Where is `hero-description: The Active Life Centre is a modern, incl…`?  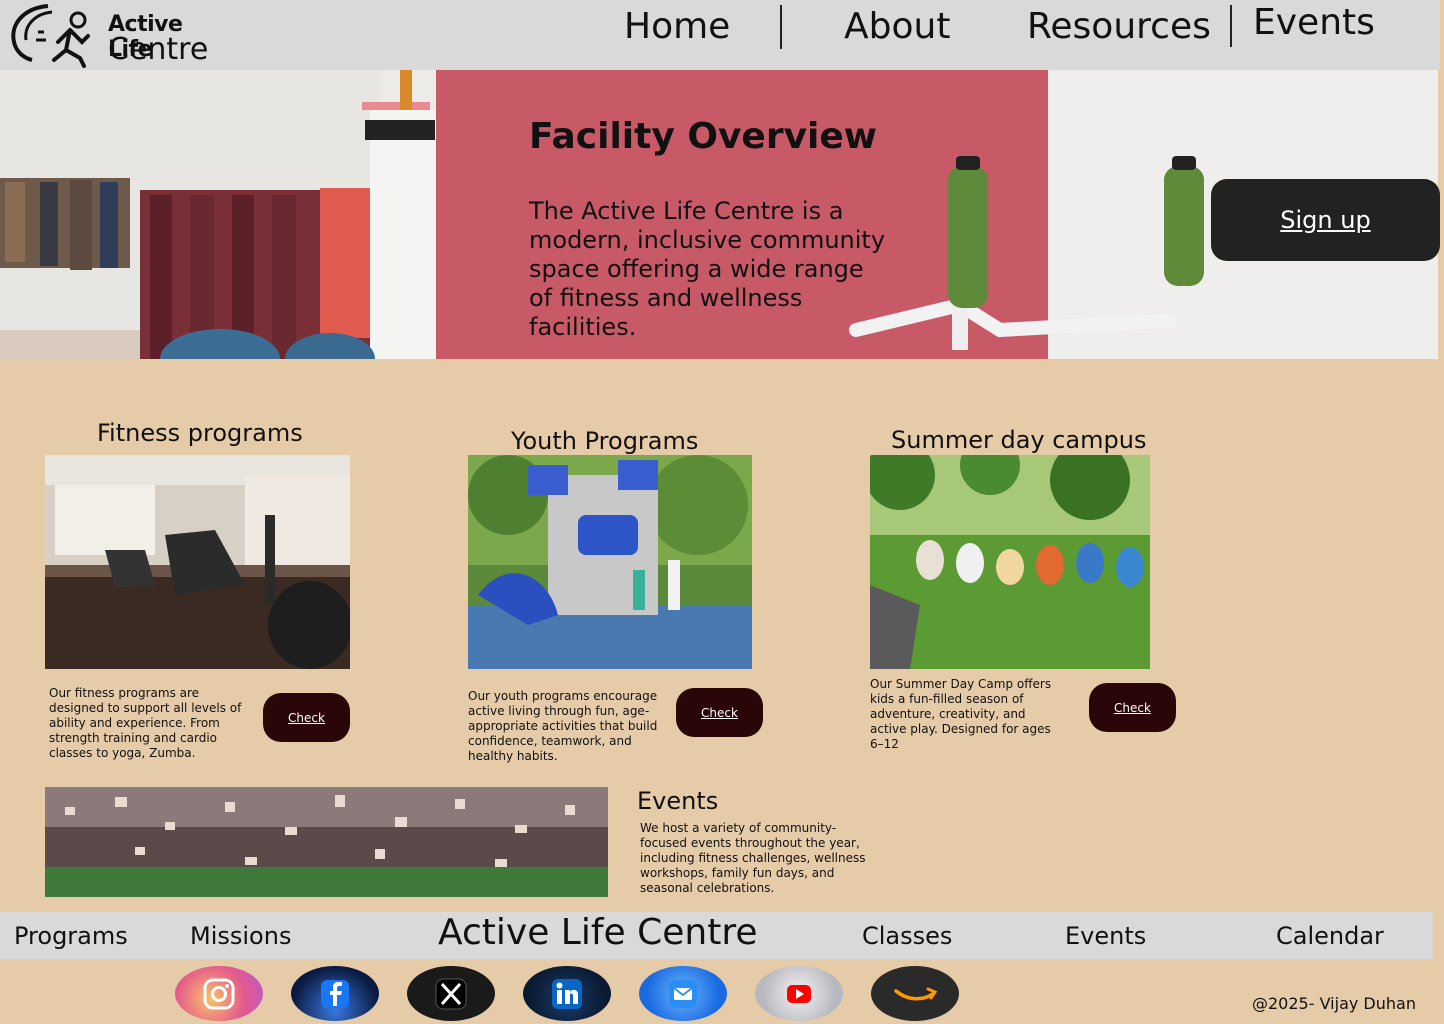
hero-description: The Active Life Centre is a modern, incl… is located at coordinates (707, 269).